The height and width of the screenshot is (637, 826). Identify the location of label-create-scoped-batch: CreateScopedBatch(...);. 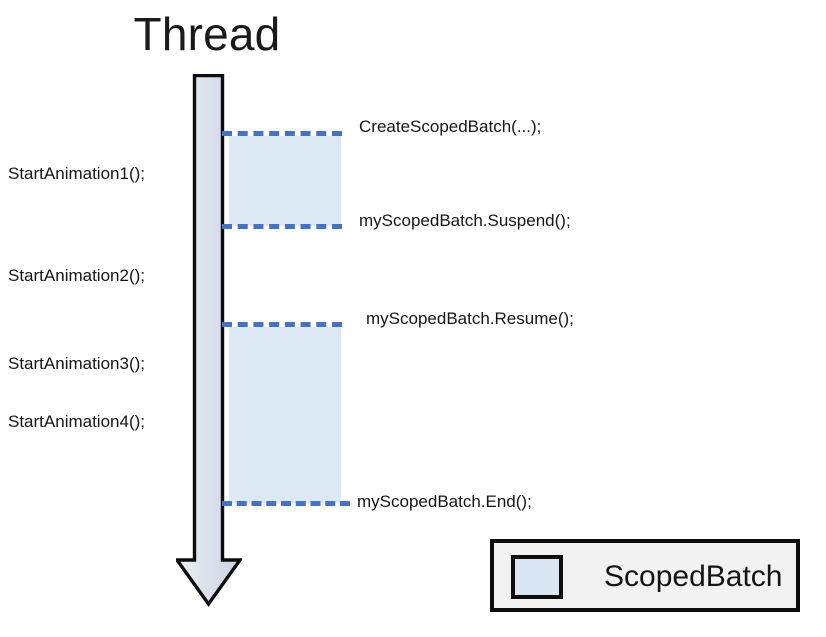
(450, 126).